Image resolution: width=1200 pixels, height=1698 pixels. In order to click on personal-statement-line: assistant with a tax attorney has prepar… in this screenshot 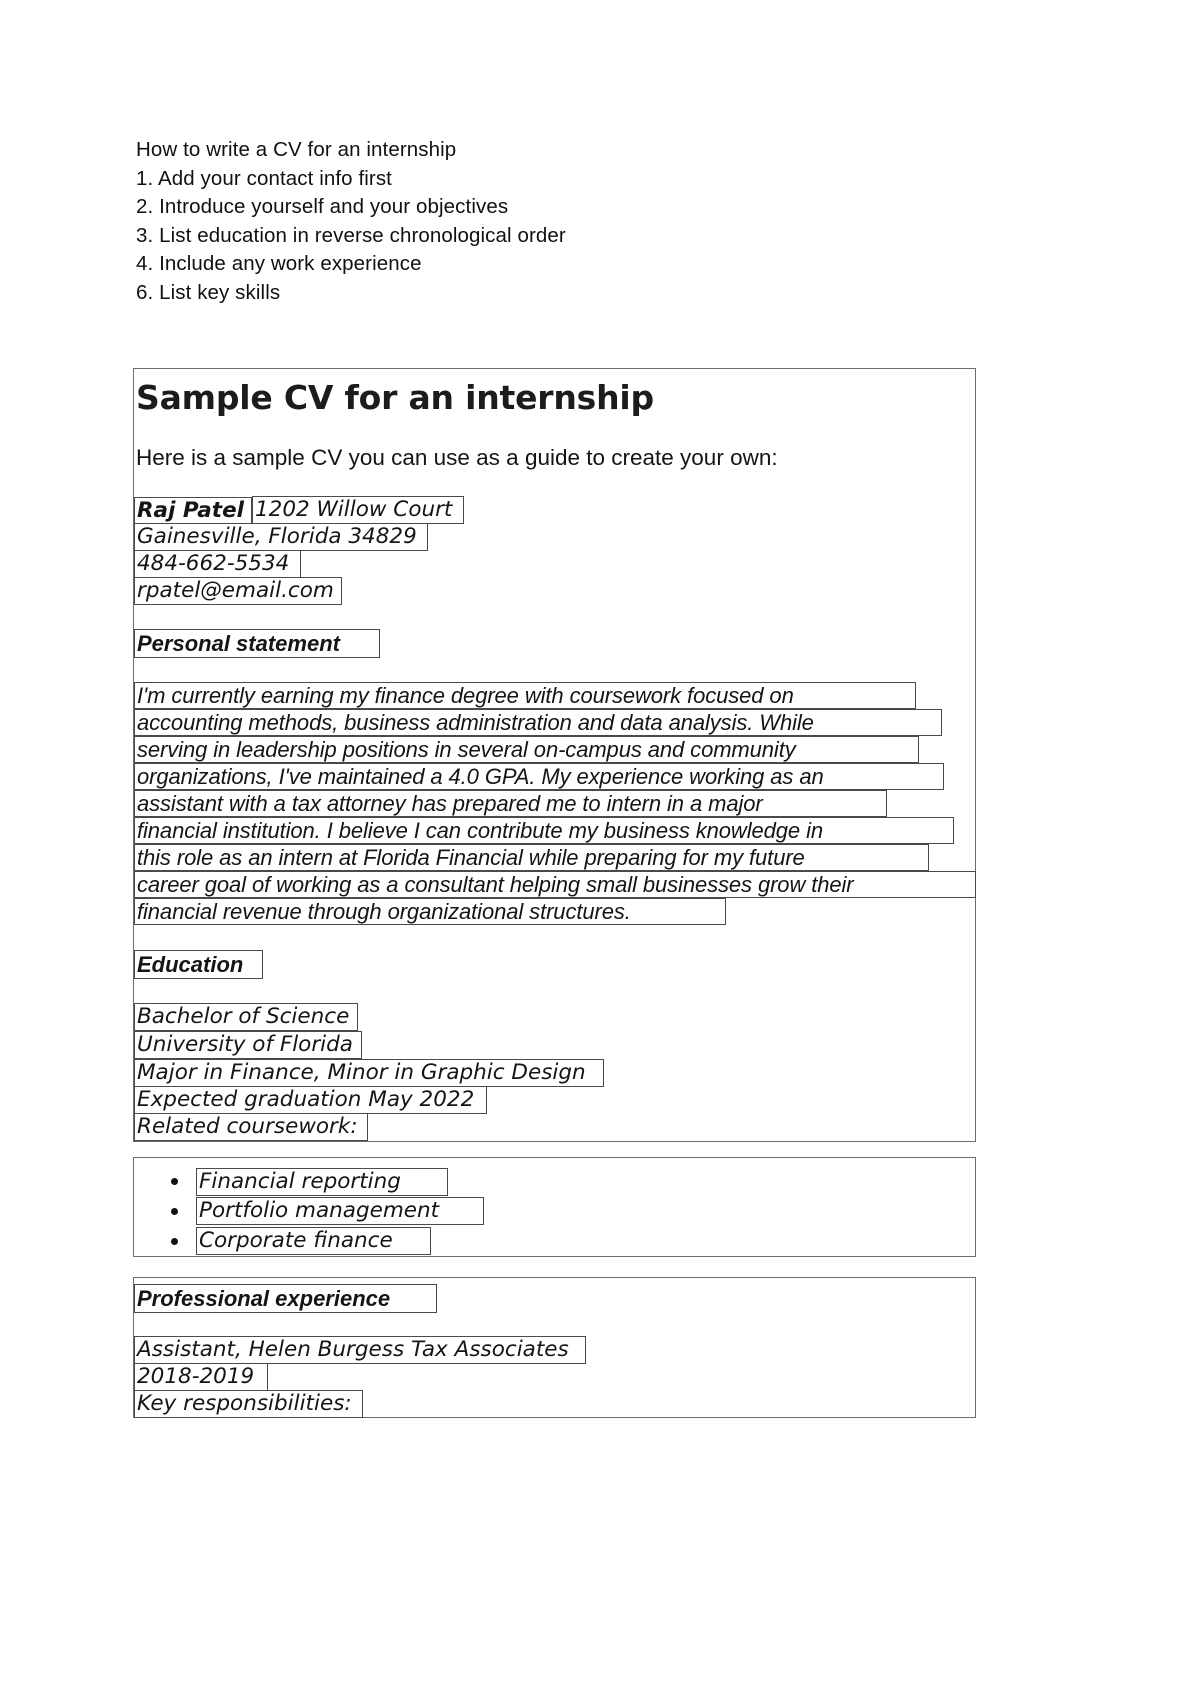, I will do `click(510, 803)`.